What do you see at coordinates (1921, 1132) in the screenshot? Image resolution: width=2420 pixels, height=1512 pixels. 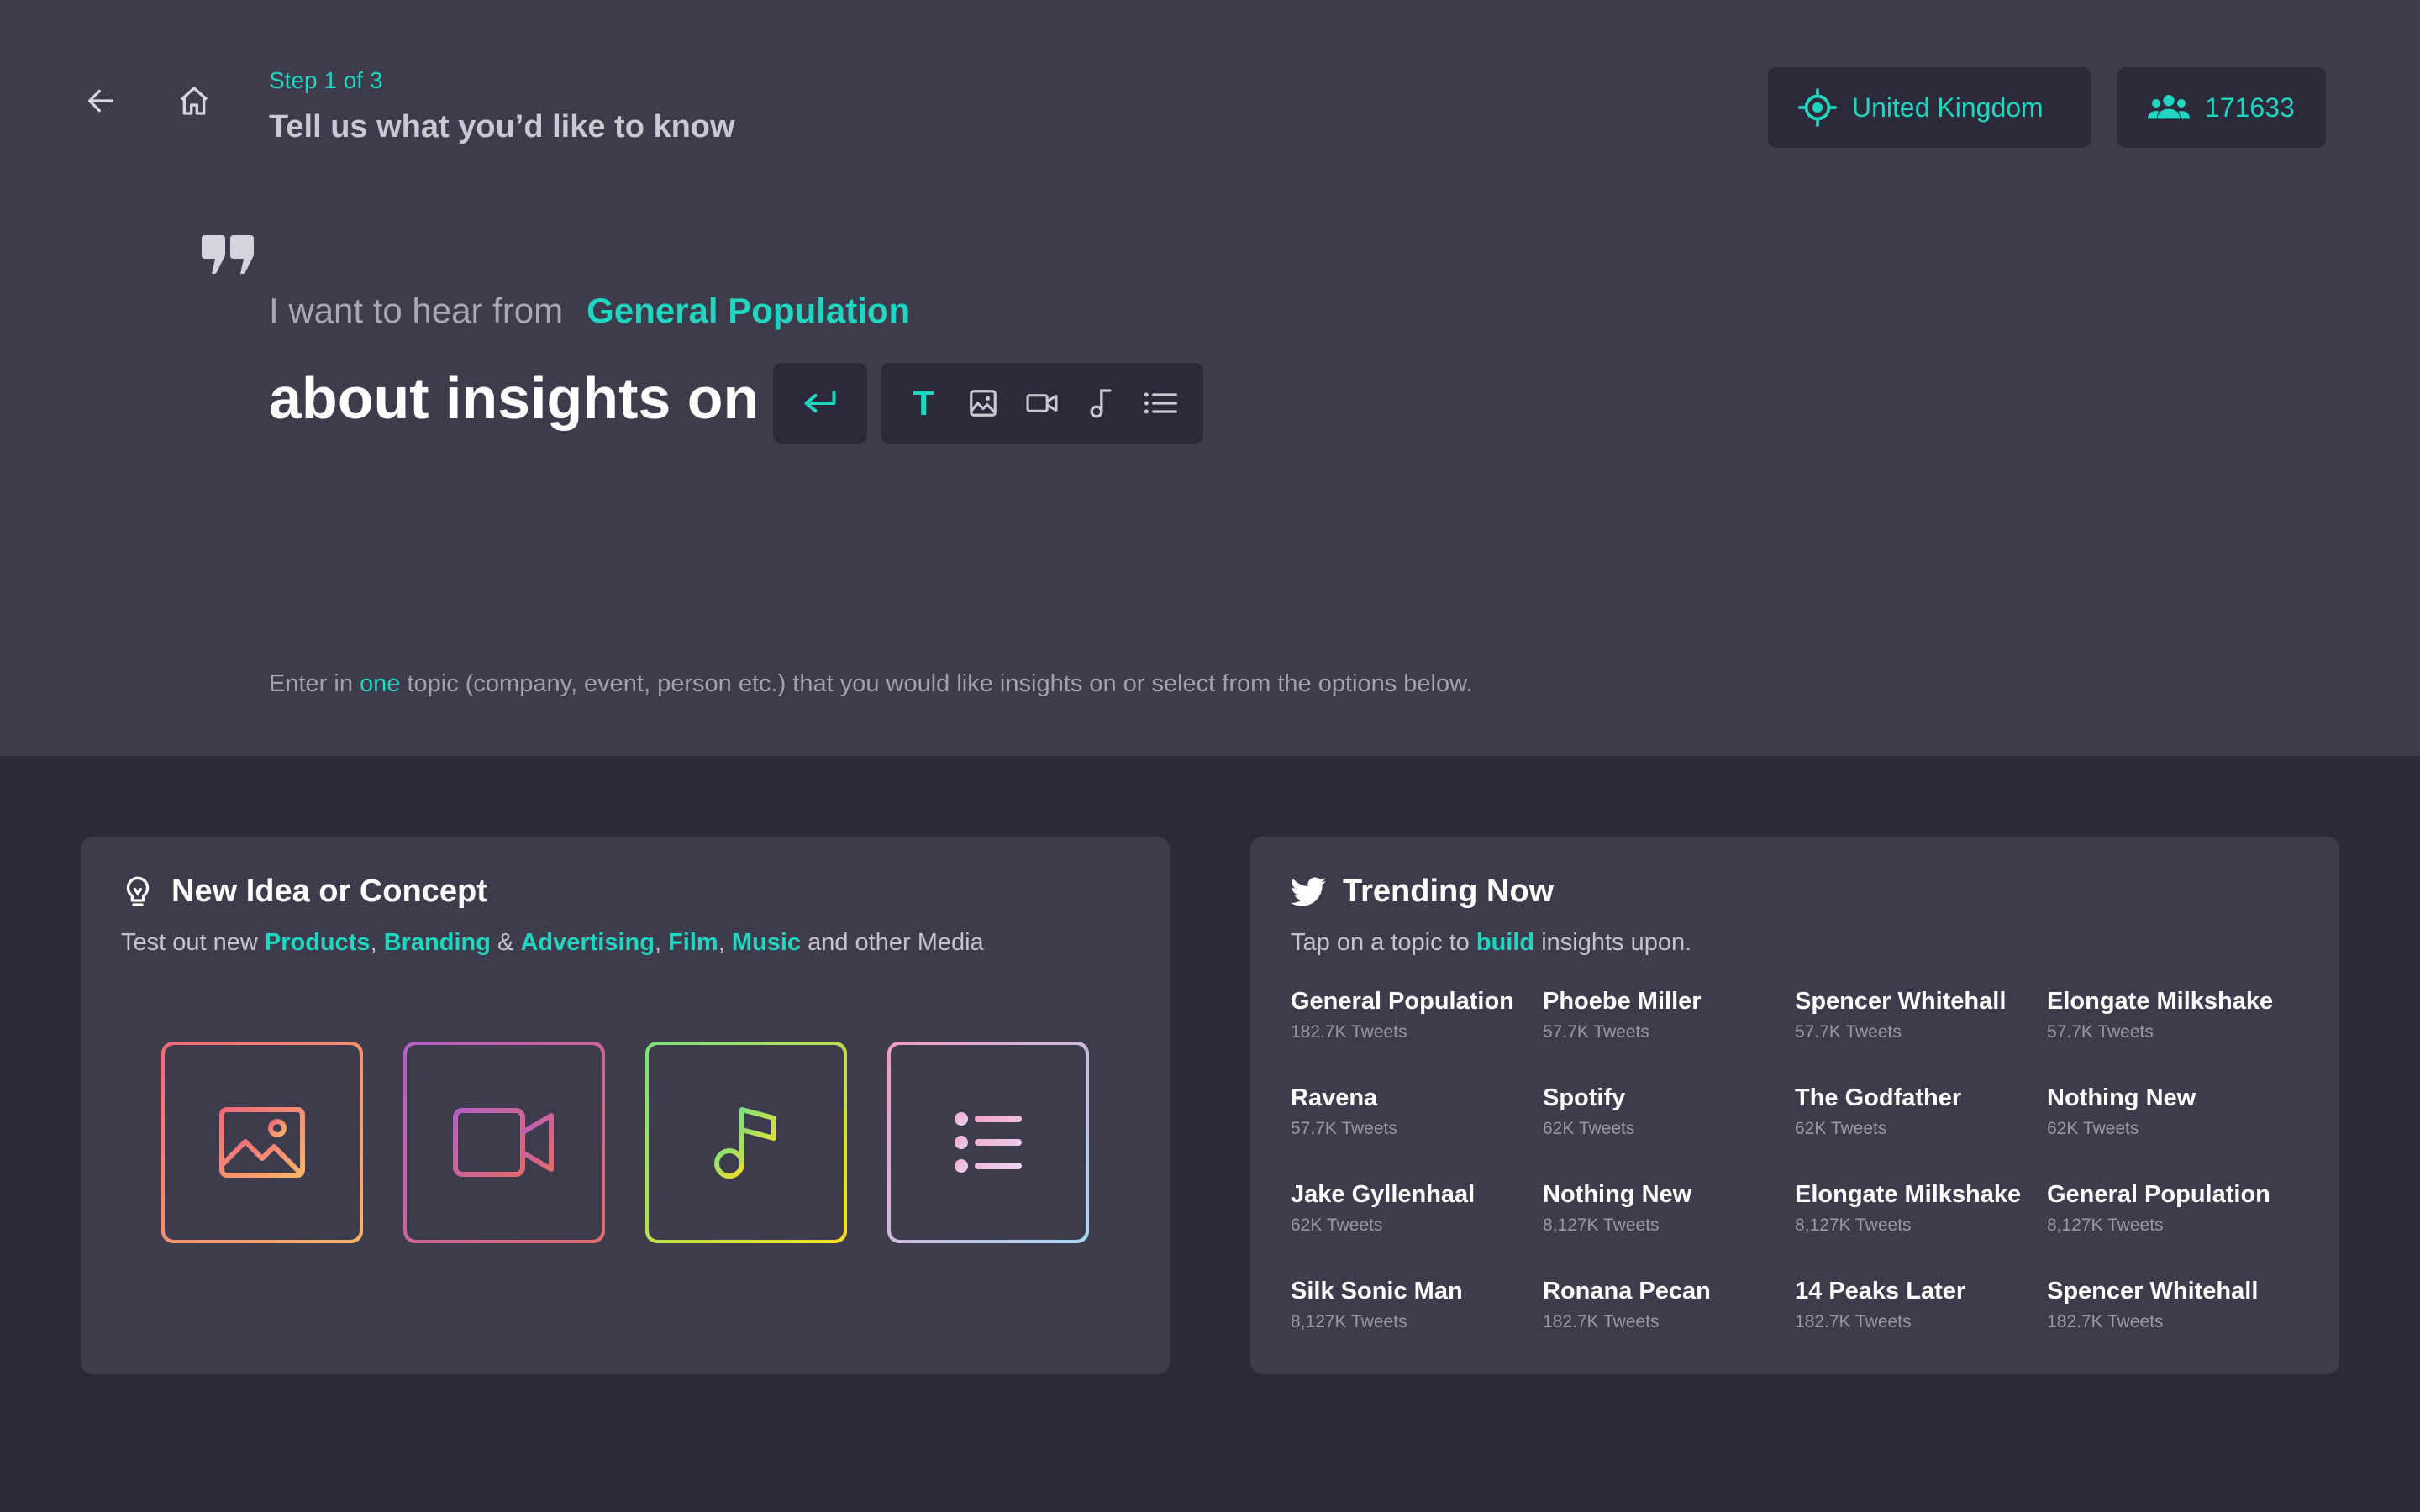 I see `trending-topic: The Godfather 62K Tweets` at bounding box center [1921, 1132].